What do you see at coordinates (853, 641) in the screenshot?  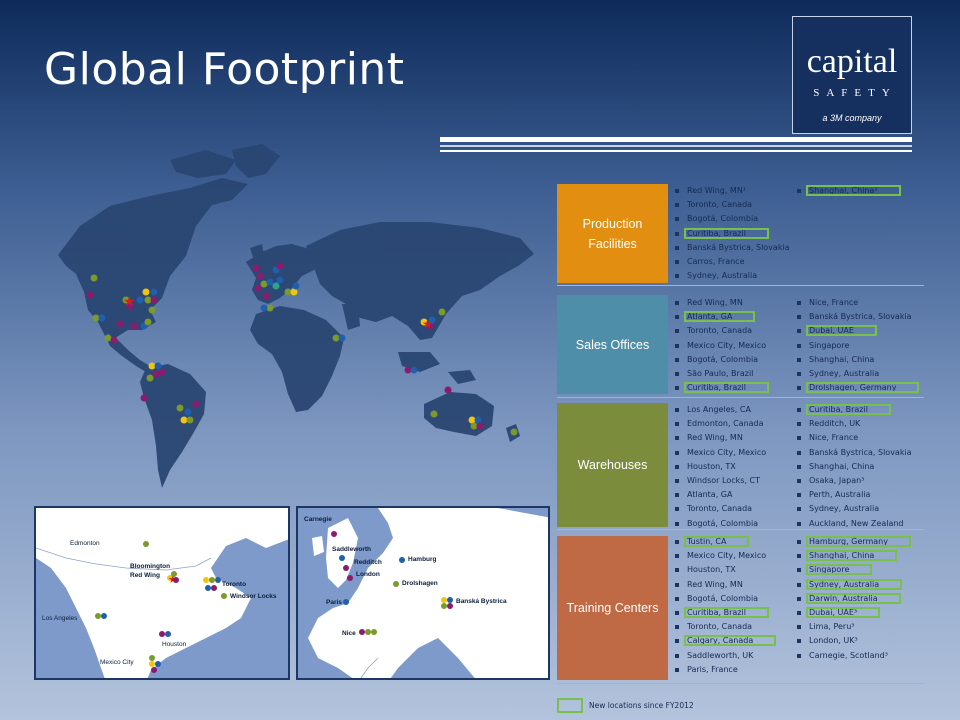 I see `location-item: London, UK³` at bounding box center [853, 641].